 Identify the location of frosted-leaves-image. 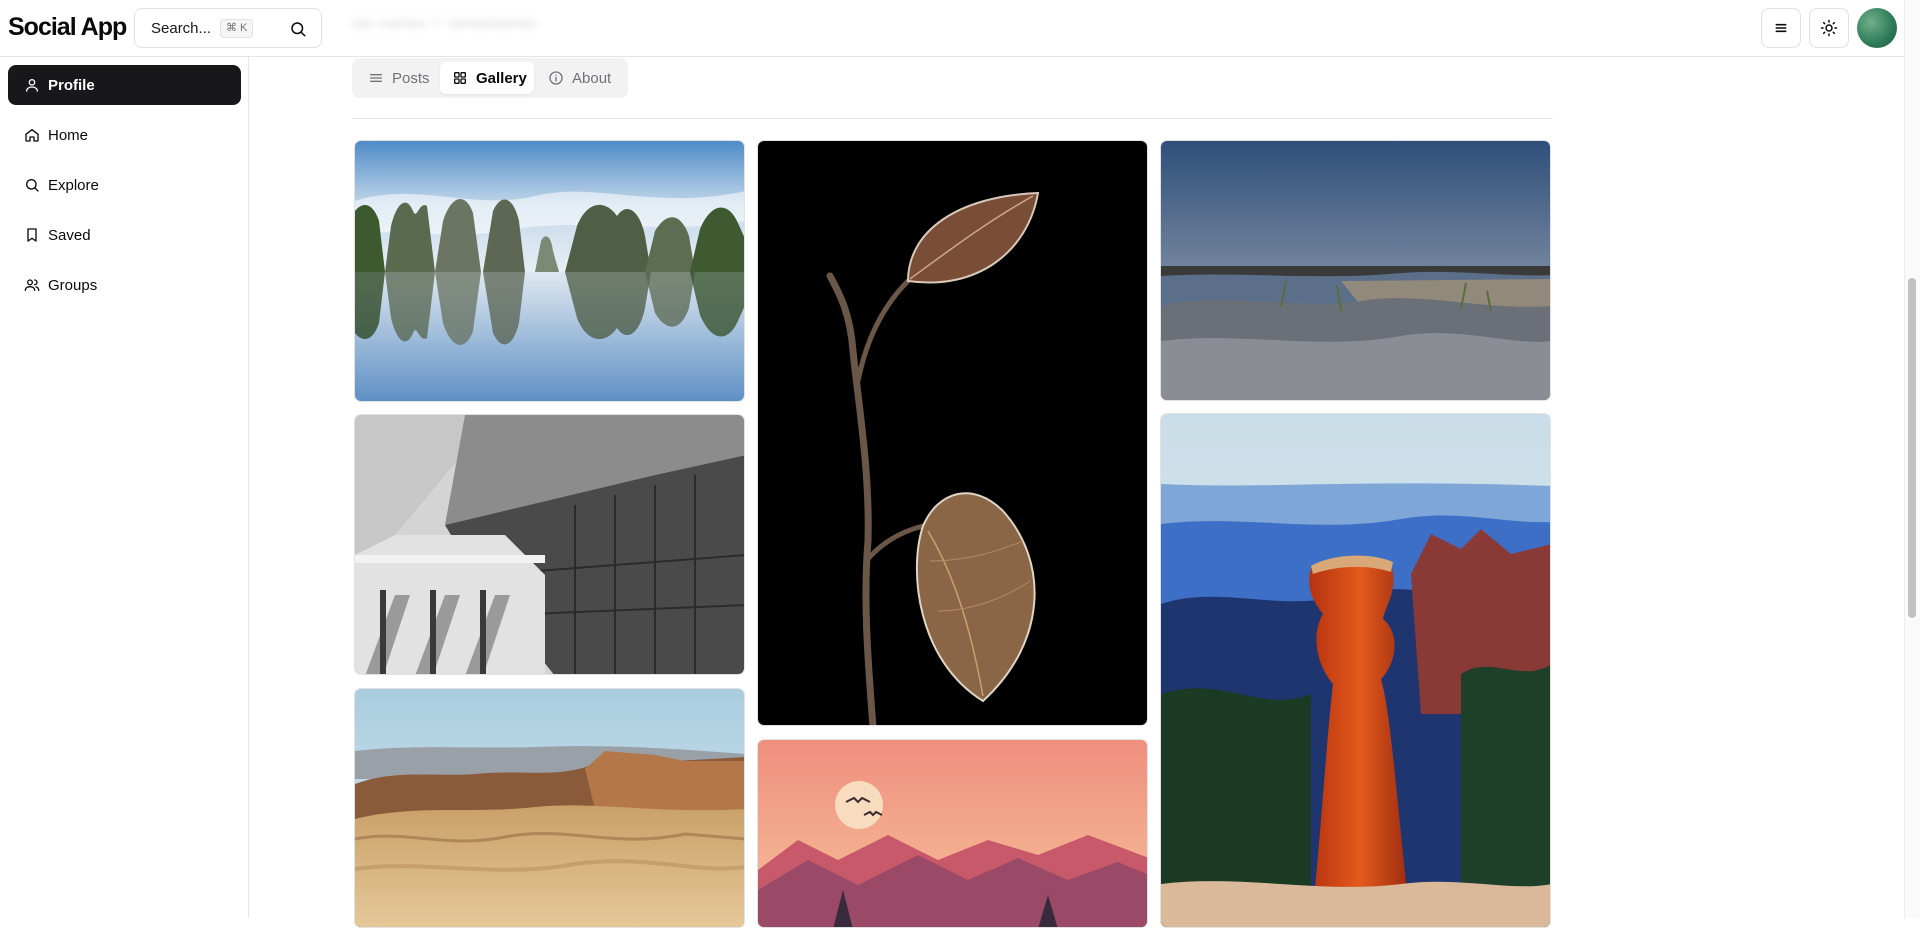
(952, 433).